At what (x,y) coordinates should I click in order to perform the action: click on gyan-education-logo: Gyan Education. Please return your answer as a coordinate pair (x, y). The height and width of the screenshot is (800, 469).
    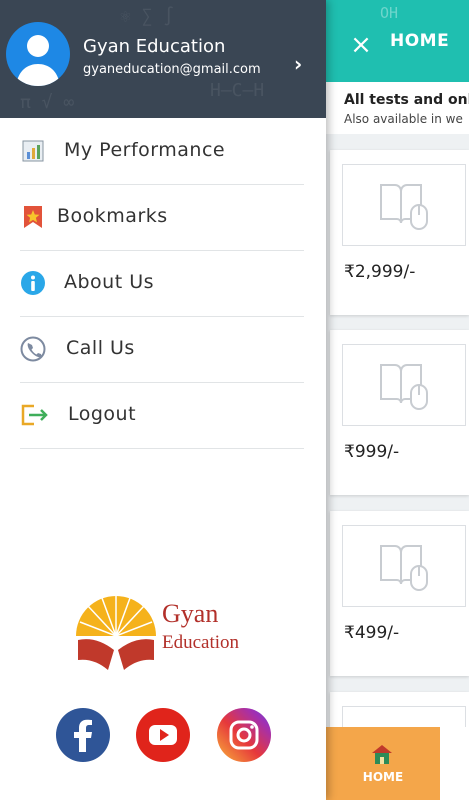
    Looking at the image, I should click on (169, 630).